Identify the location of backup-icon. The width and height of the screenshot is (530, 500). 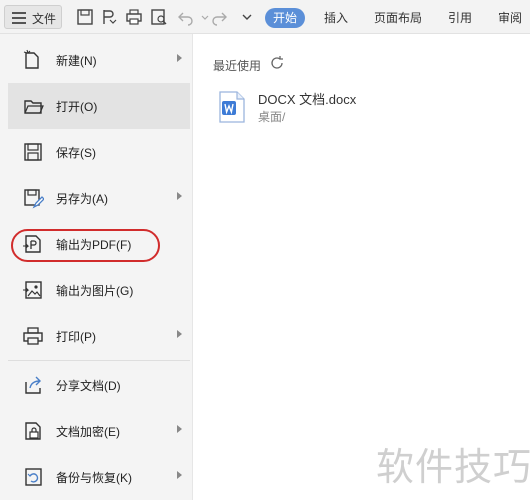
(33, 477).